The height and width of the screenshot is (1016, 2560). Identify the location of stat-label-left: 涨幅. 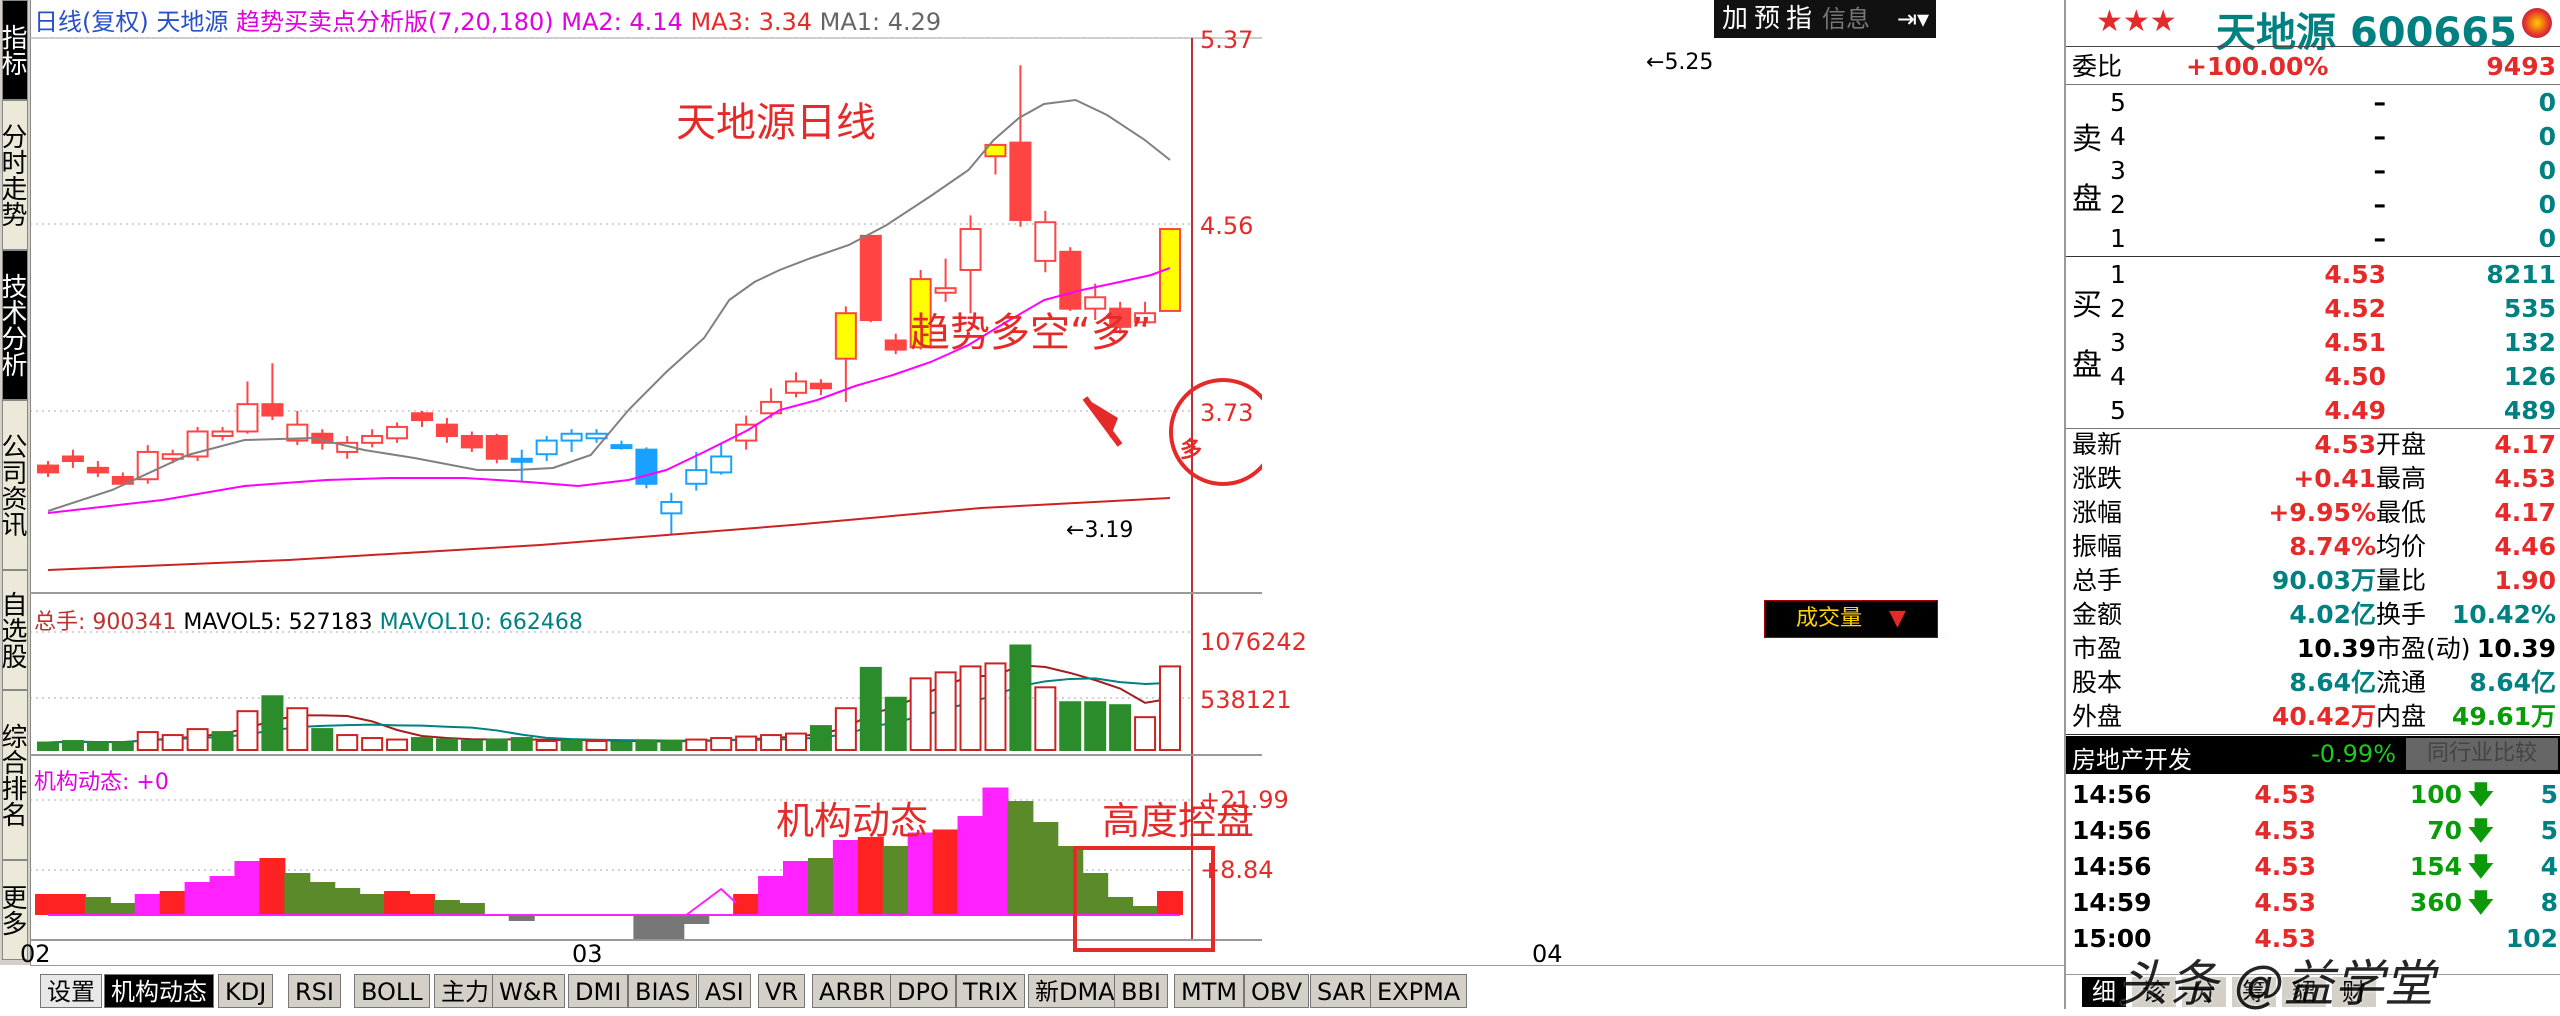
(2097, 512).